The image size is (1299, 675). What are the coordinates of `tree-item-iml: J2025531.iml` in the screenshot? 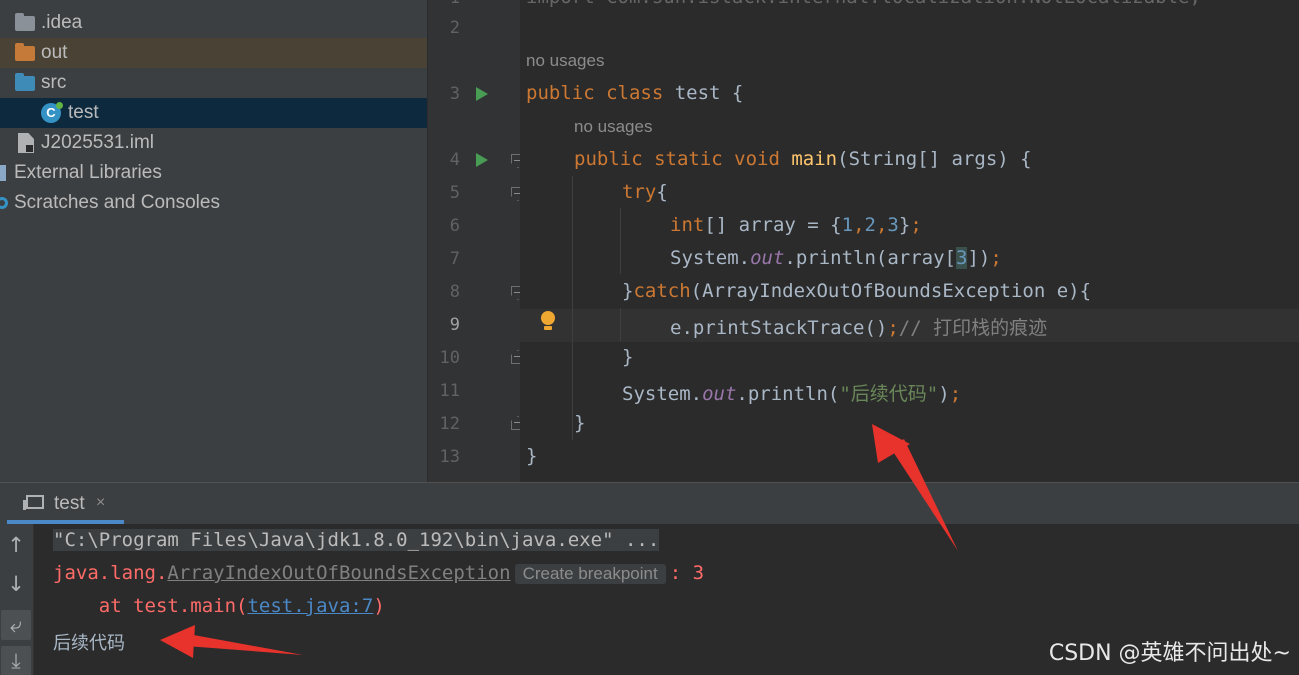 It's located at (213, 143).